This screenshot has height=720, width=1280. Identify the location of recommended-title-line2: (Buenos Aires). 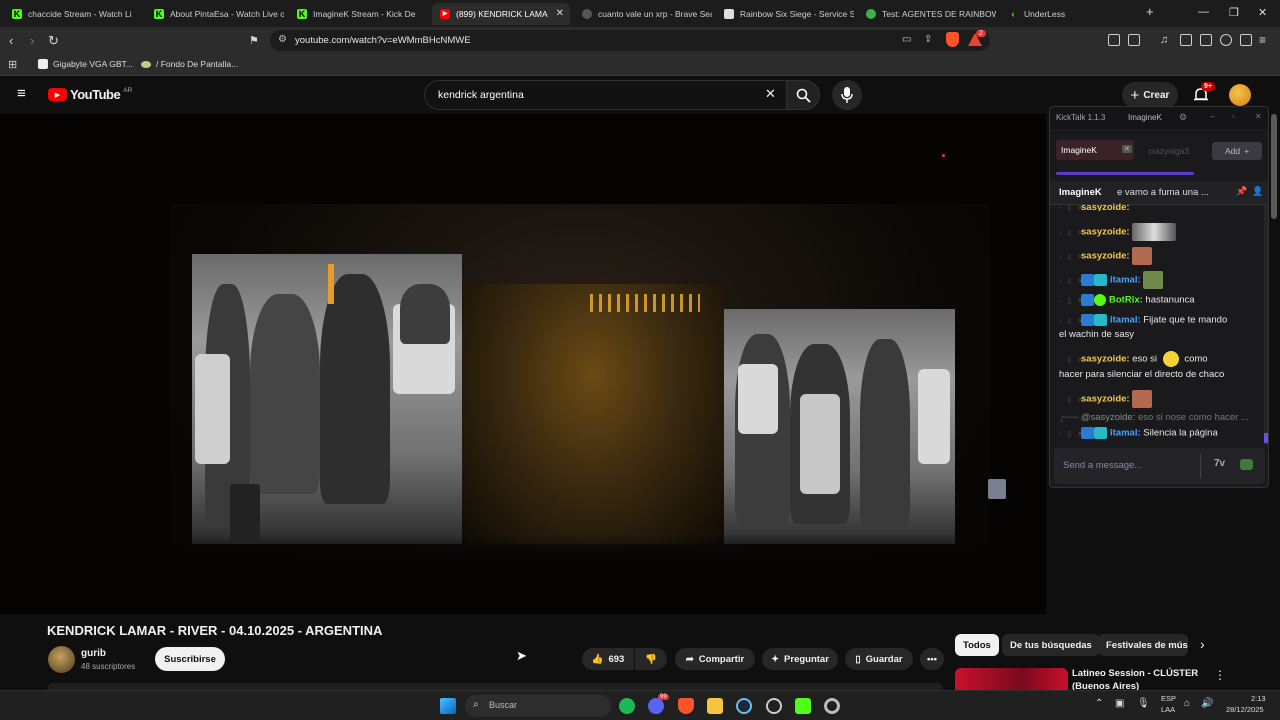
(1105, 685).